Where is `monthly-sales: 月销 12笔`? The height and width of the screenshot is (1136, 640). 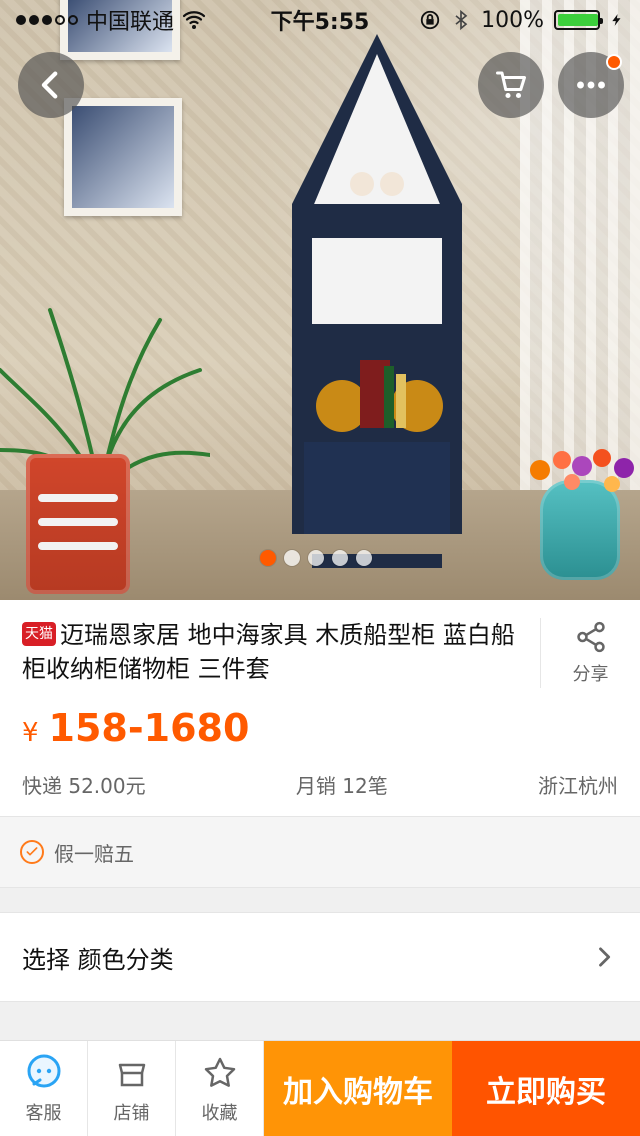
monthly-sales: 月销 12笔 is located at coordinates (341, 786).